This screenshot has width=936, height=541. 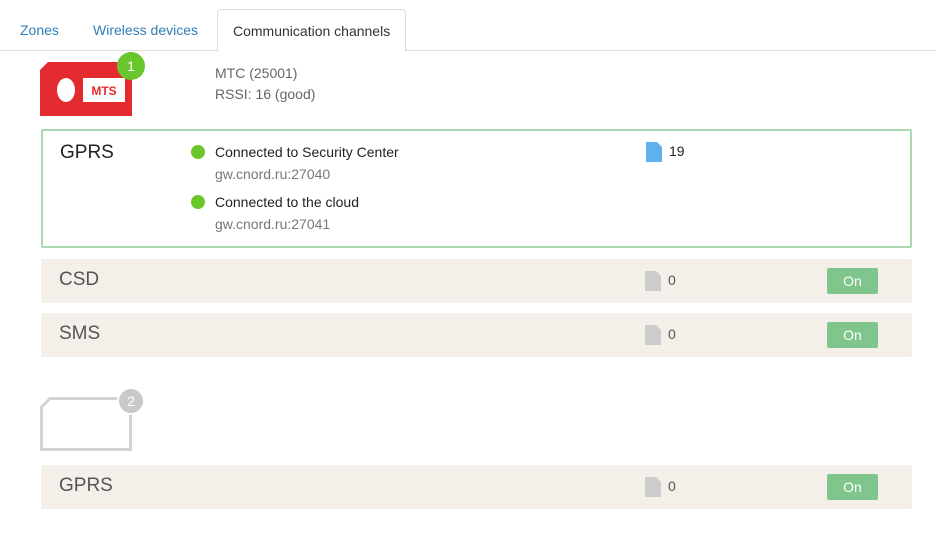 I want to click on connection-address: gw.cnord.ru:27041, so click(x=273, y=224).